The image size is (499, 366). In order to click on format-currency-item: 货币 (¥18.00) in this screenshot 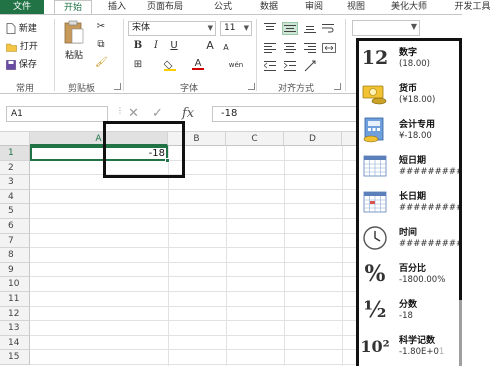, I will do `click(409, 95)`.